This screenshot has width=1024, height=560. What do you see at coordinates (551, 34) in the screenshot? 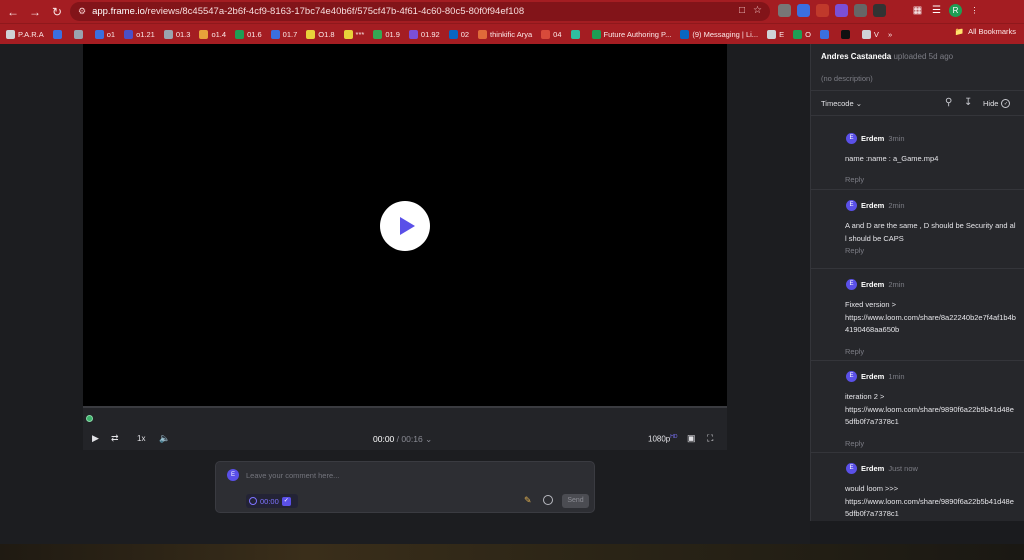
I see `bookmark-item: 04` at bounding box center [551, 34].